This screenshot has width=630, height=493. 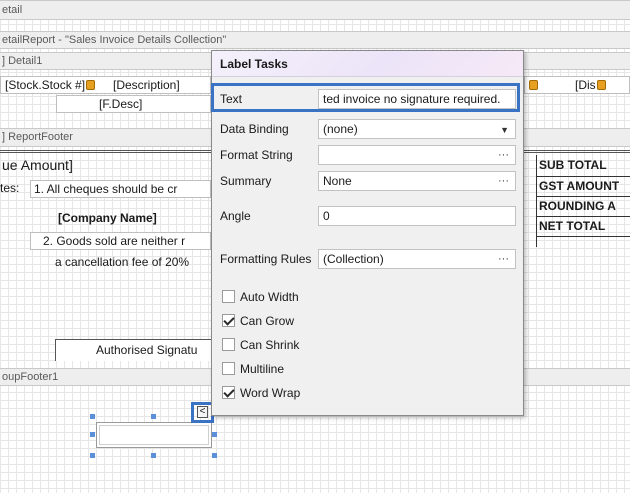 I want to click on checkbox-can-shrink: Can Shrink, so click(x=260, y=345).